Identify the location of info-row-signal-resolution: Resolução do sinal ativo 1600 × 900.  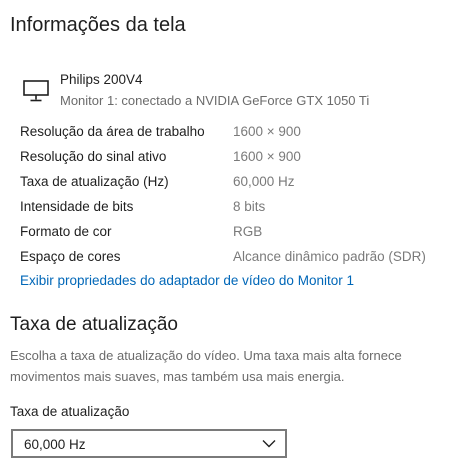
(232, 159).